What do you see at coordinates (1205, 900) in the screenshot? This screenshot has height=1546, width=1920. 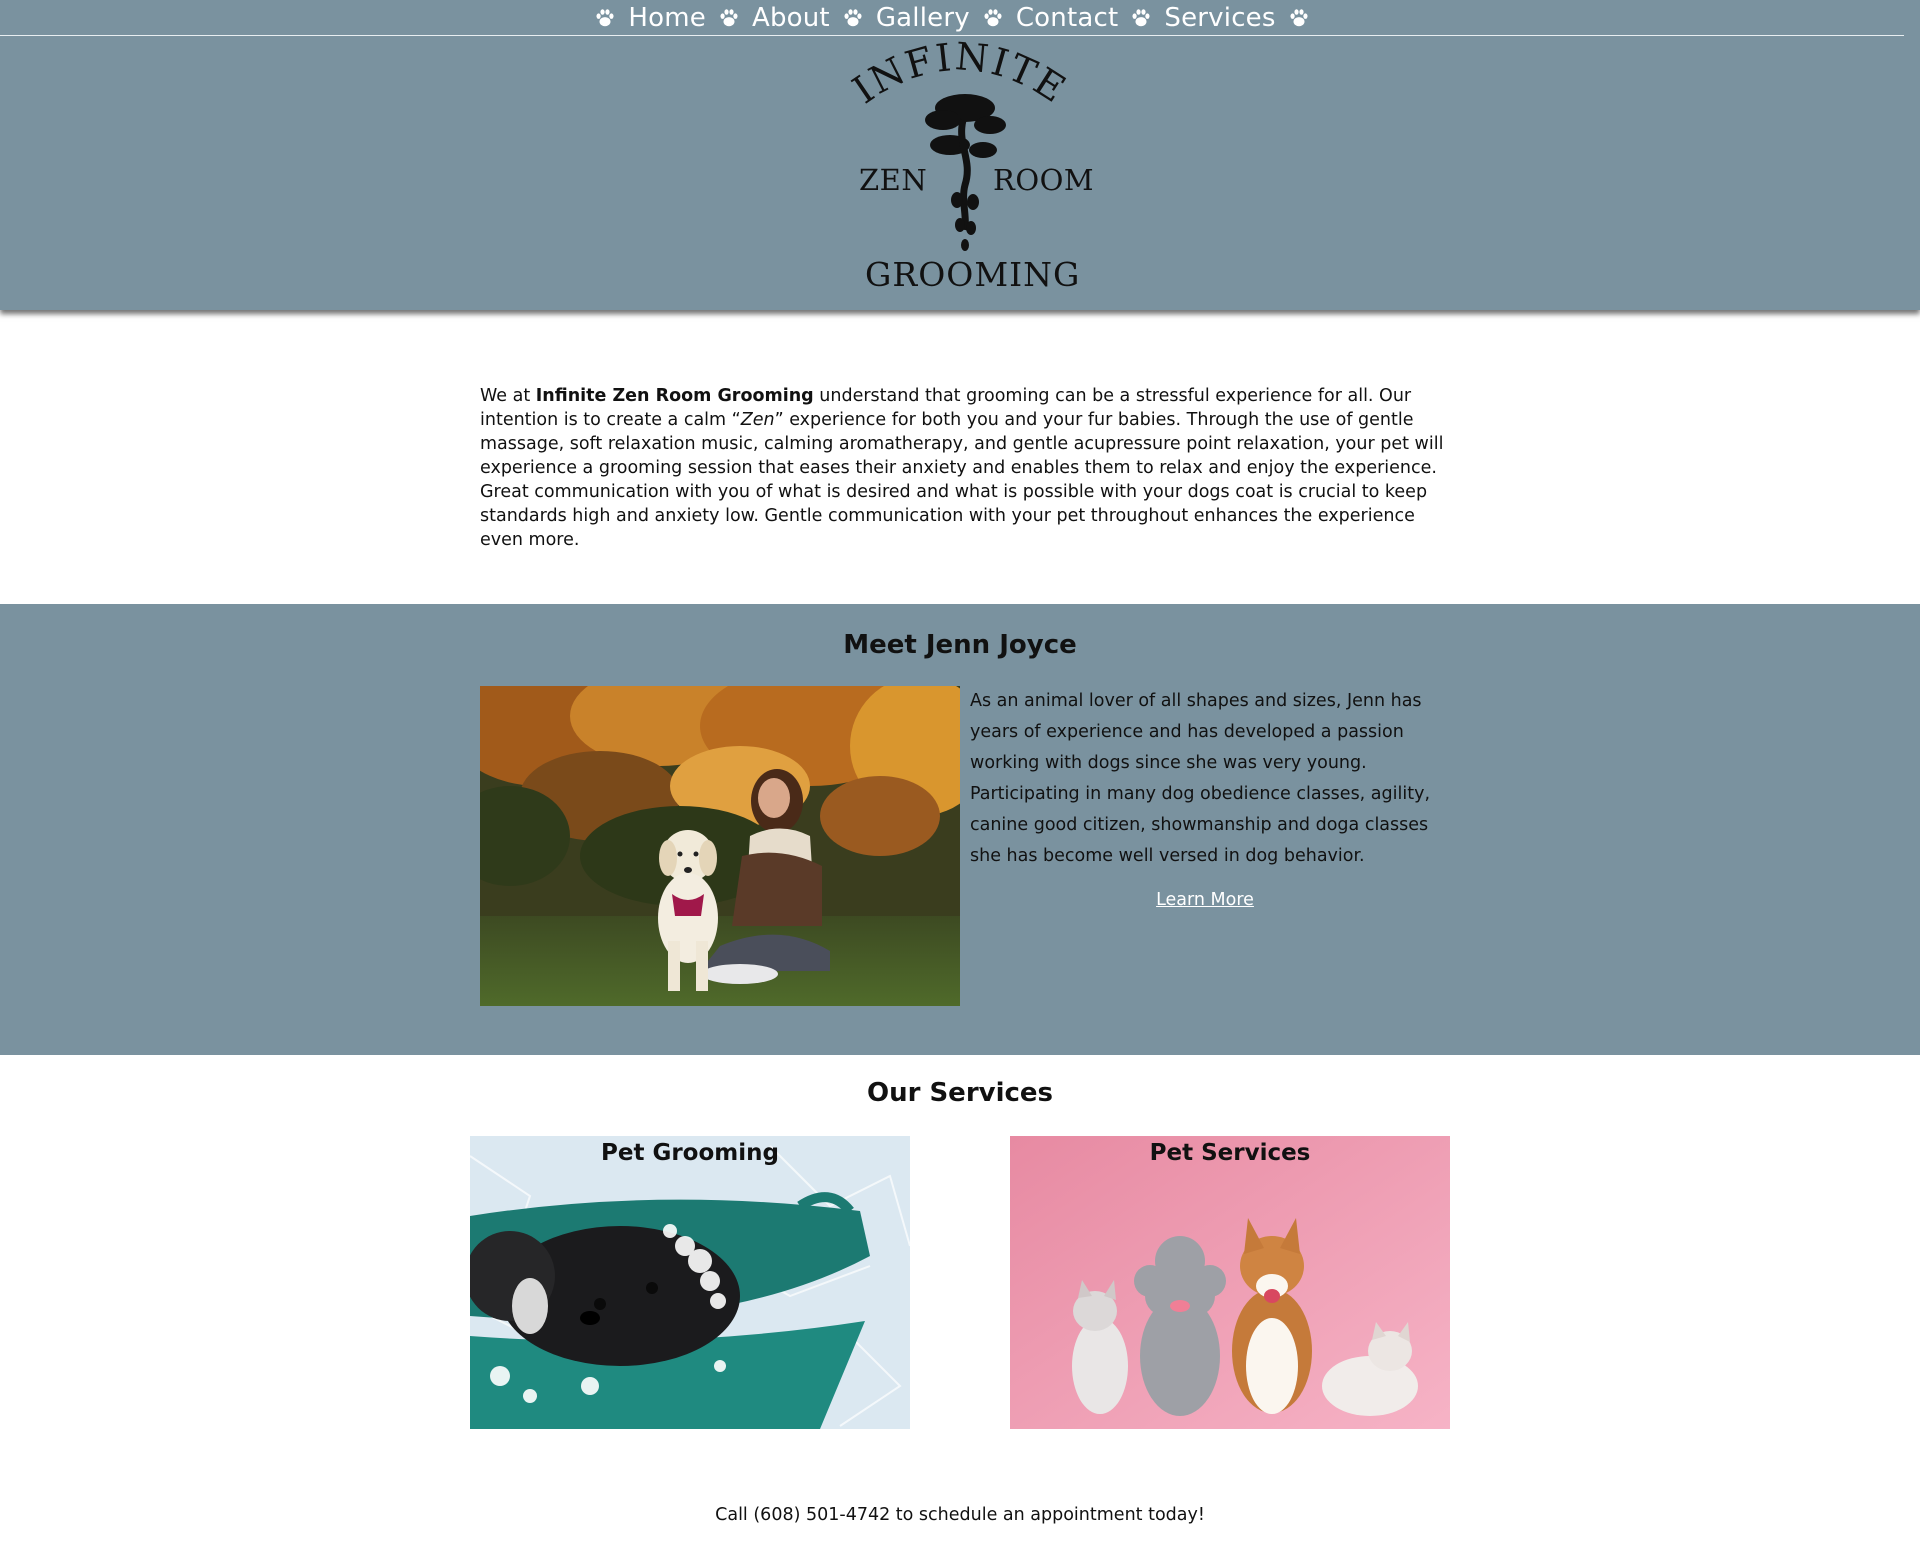 I see `learn-more-link: Learn More` at bounding box center [1205, 900].